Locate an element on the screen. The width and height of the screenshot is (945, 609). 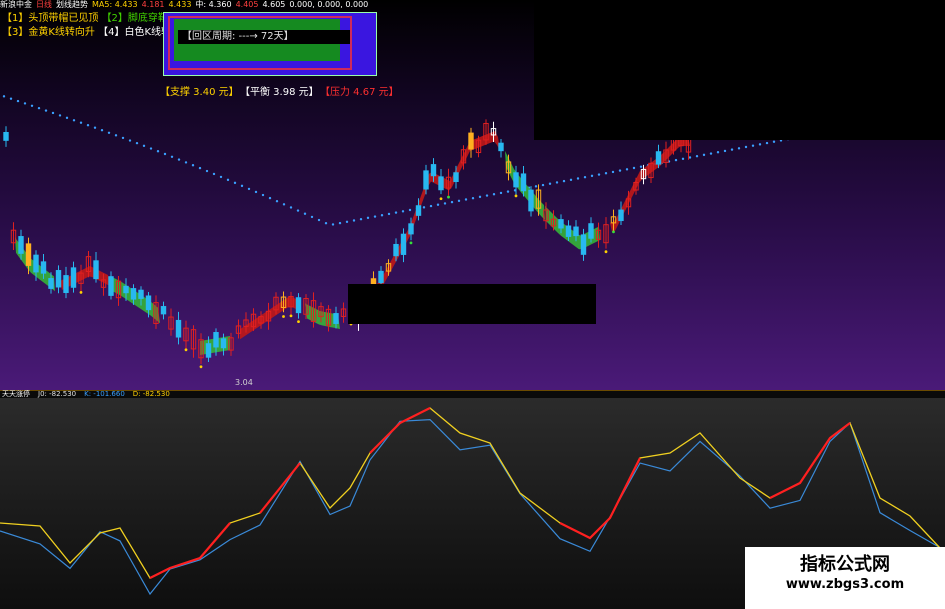
site-watermark: 指标公式网 www.zbgs3.com is located at coordinates (845, 578).